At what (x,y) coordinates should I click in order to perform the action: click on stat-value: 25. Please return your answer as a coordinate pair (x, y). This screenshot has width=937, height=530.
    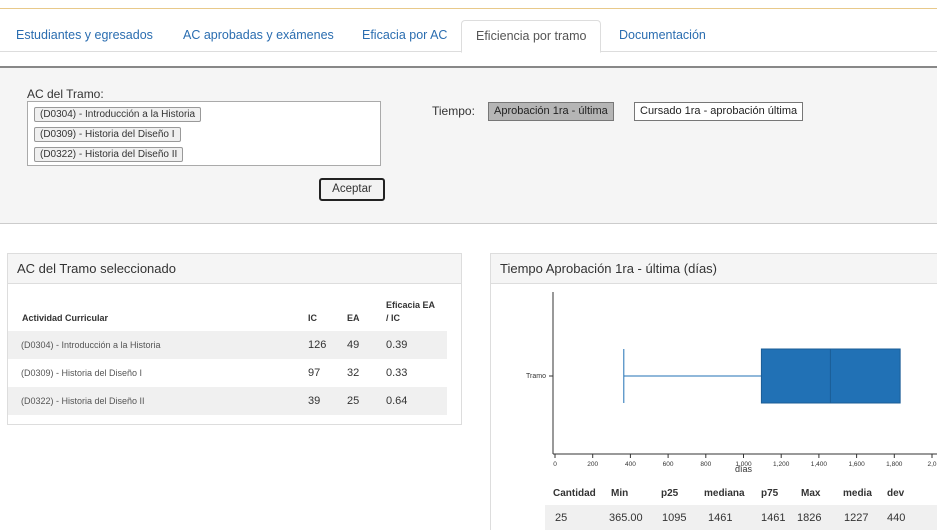
    Looking at the image, I should click on (561, 518).